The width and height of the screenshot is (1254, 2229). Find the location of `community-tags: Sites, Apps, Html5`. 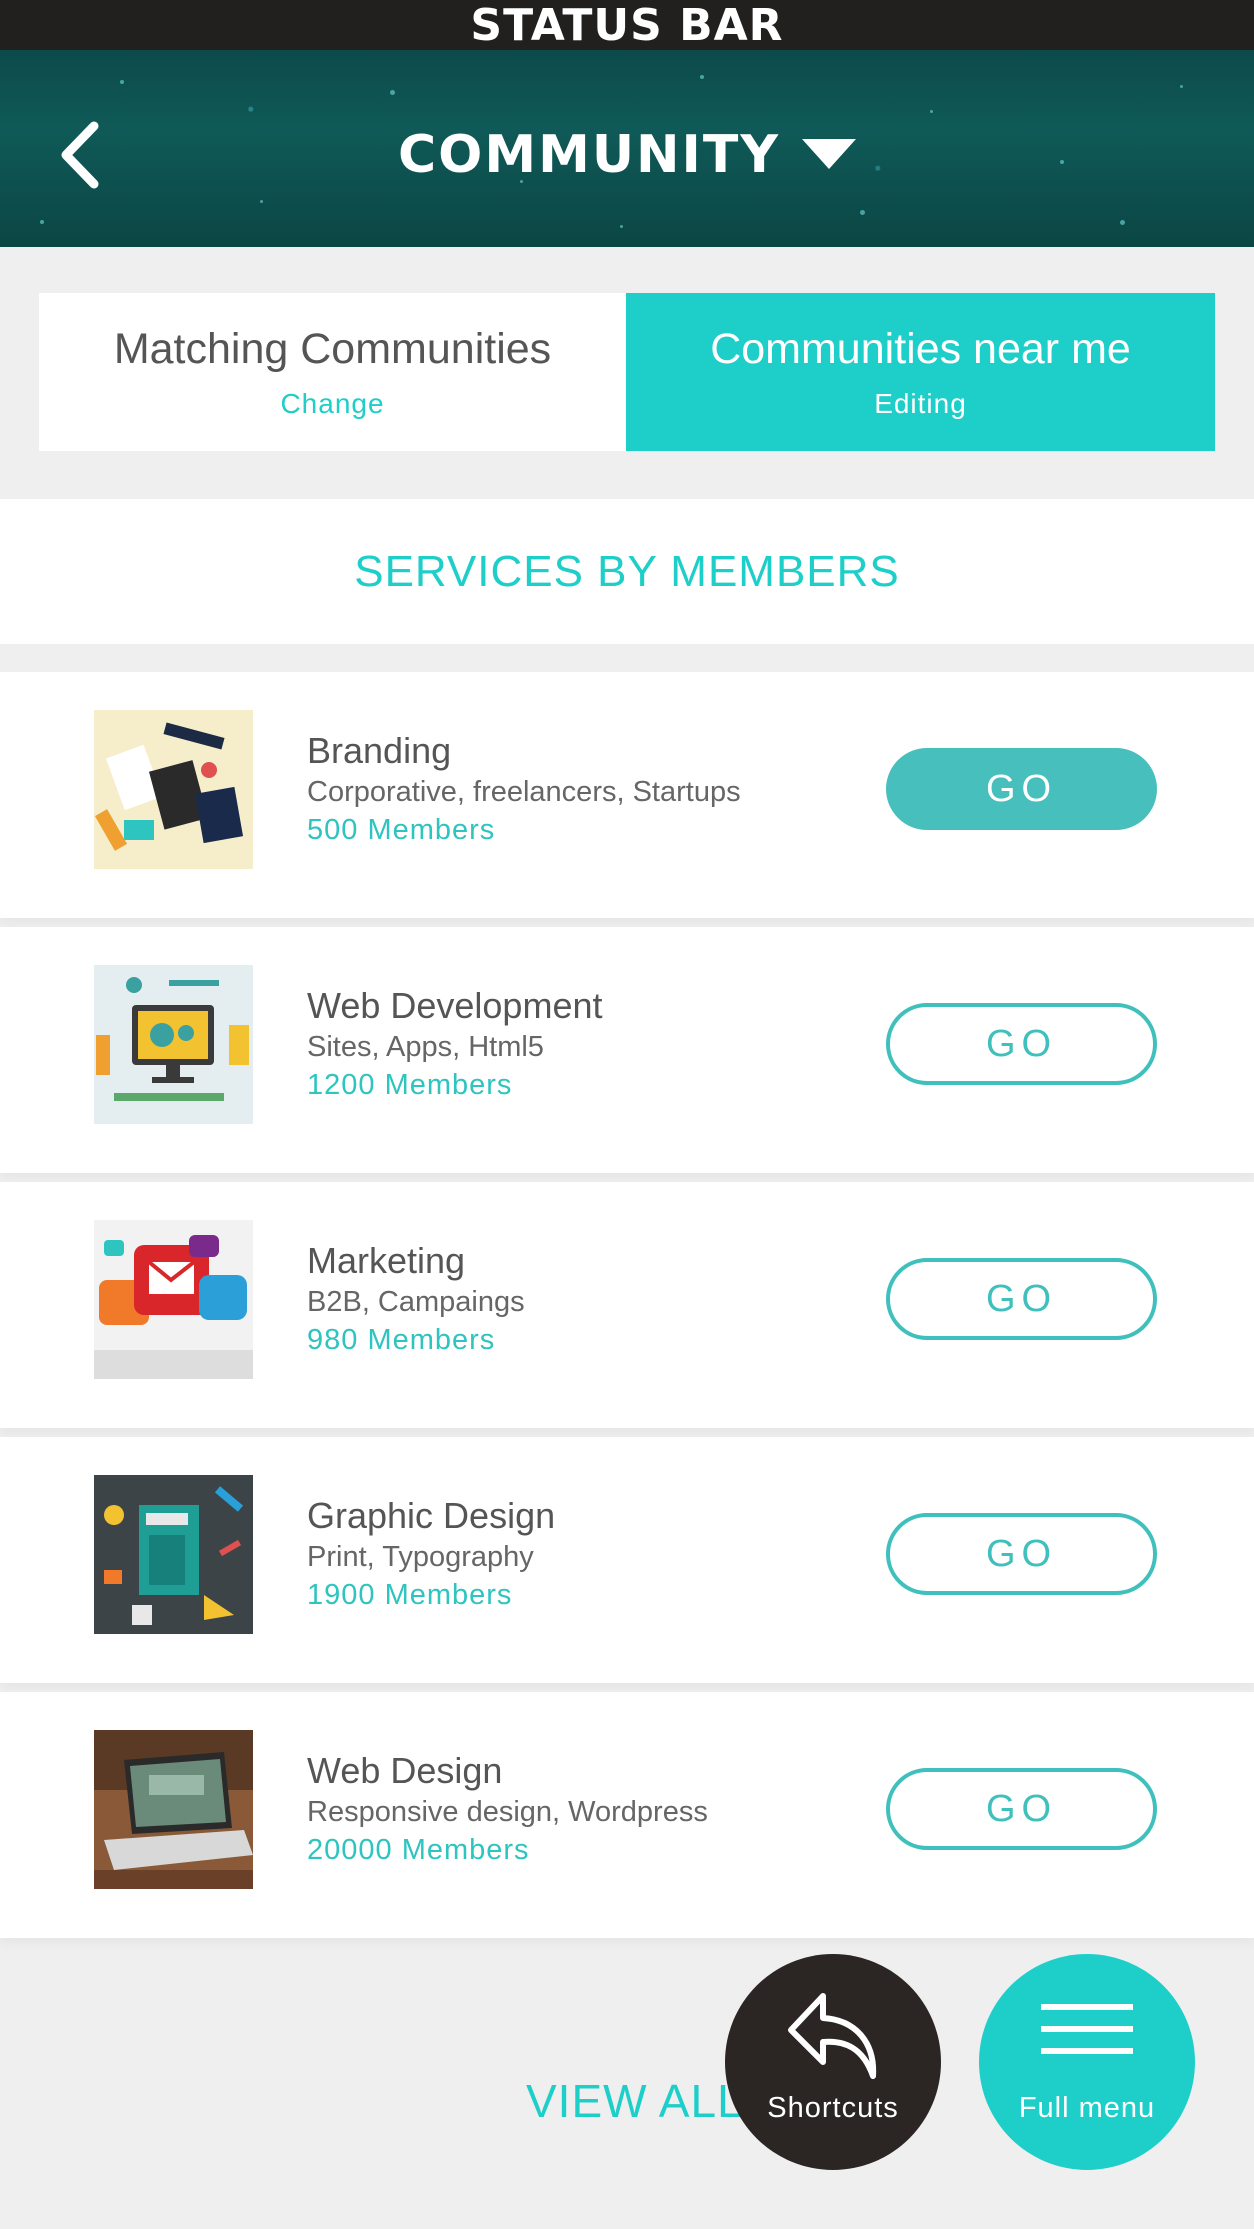

community-tags: Sites, Apps, Html5 is located at coordinates (425, 1047).